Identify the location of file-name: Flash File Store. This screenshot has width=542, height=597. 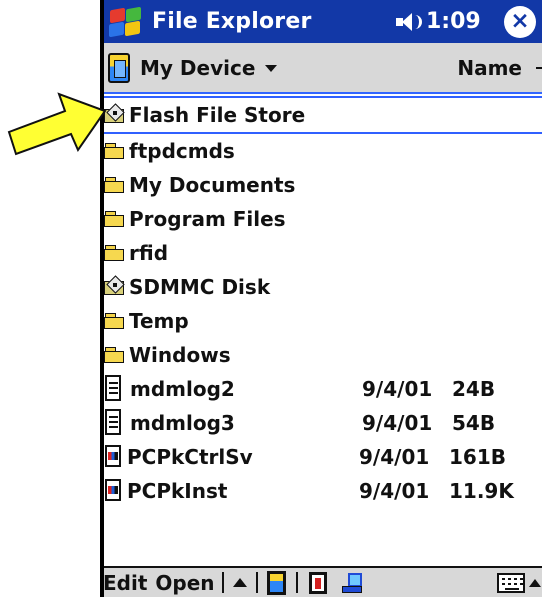
(217, 115).